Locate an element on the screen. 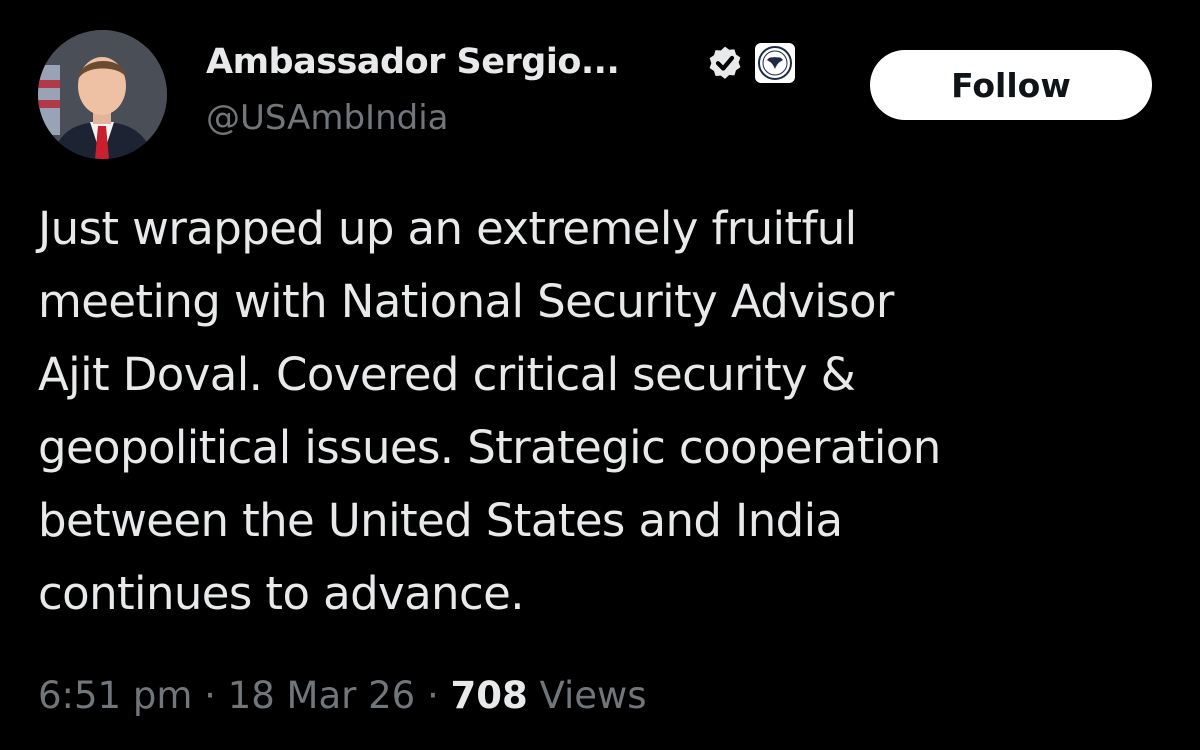 The width and height of the screenshot is (1200, 750). tweet-meta: 6:51 pm · 18 Mar 26 · 708 Views is located at coordinates (342, 696).